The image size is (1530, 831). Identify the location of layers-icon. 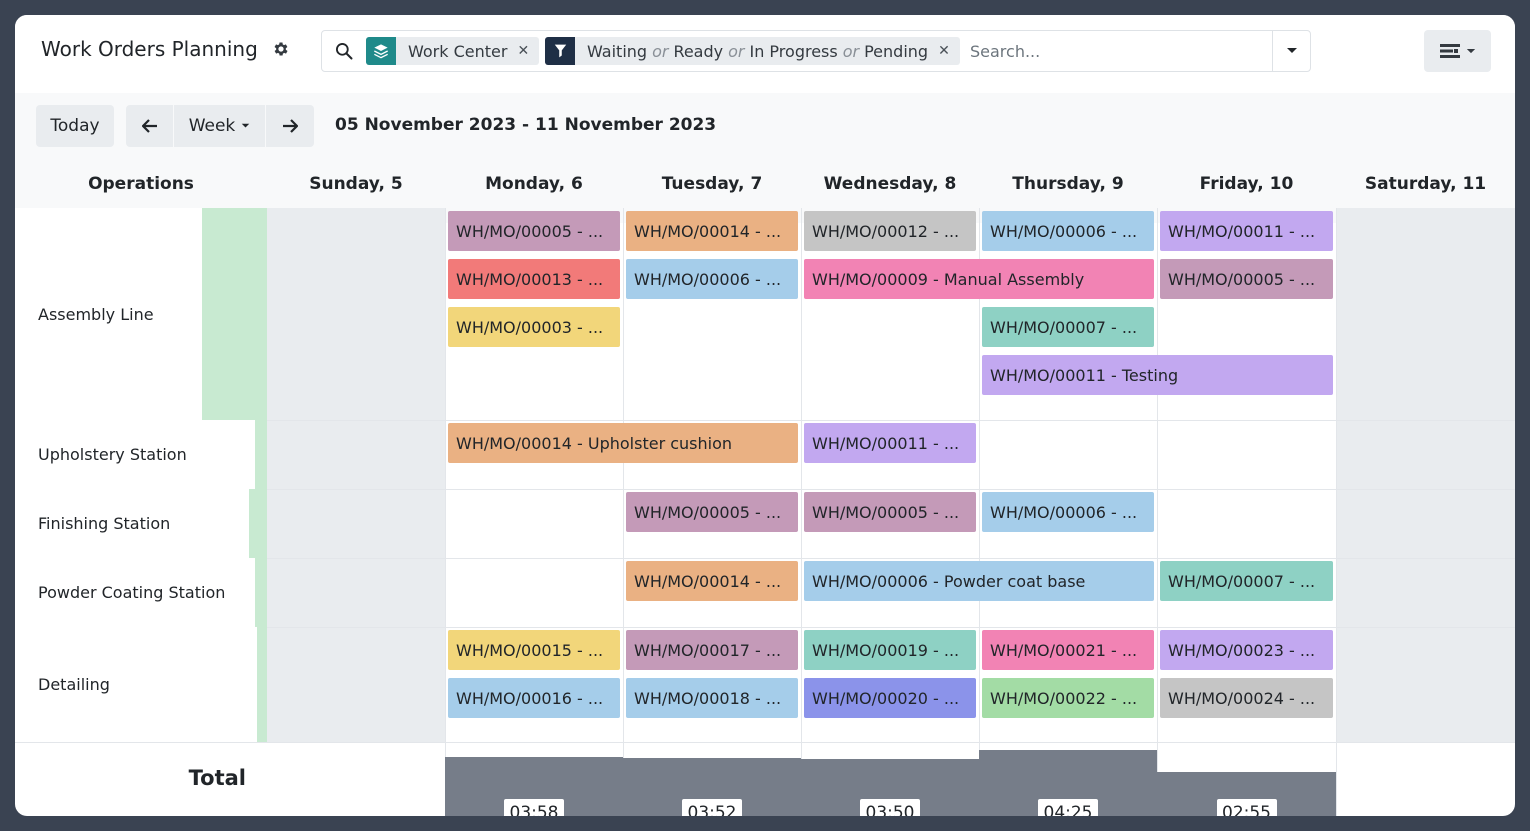
(381, 51).